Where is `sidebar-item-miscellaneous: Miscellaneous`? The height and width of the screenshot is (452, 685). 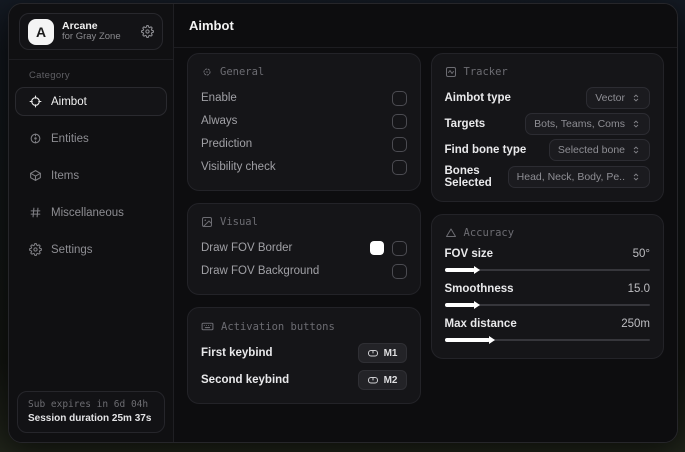 sidebar-item-miscellaneous: Miscellaneous is located at coordinates (91, 212).